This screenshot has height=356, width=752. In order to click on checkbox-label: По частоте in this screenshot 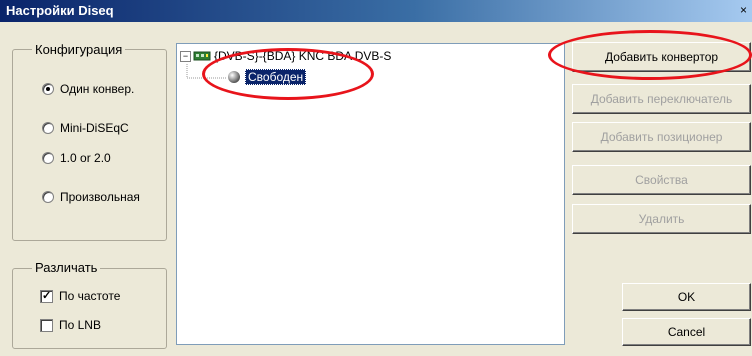, I will do `click(90, 296)`.